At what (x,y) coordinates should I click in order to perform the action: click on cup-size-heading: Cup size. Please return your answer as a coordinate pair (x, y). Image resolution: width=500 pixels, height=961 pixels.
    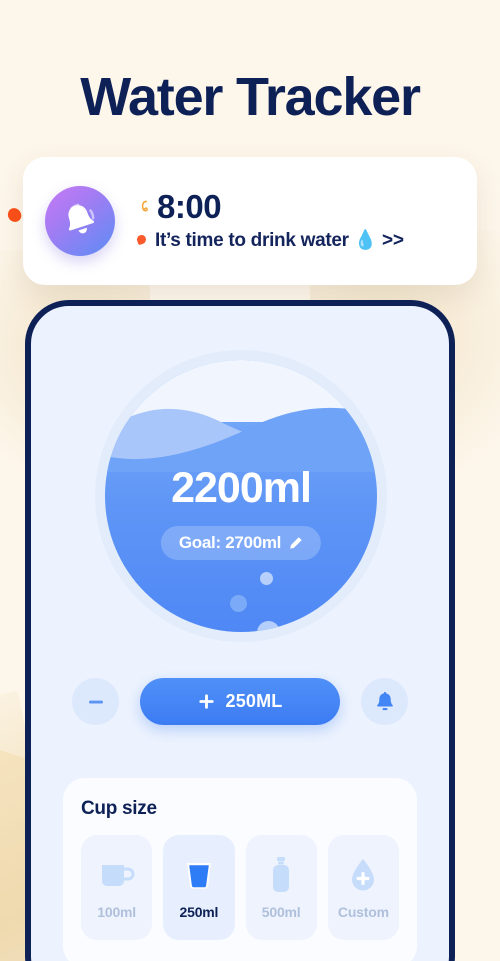
    Looking at the image, I should click on (119, 808).